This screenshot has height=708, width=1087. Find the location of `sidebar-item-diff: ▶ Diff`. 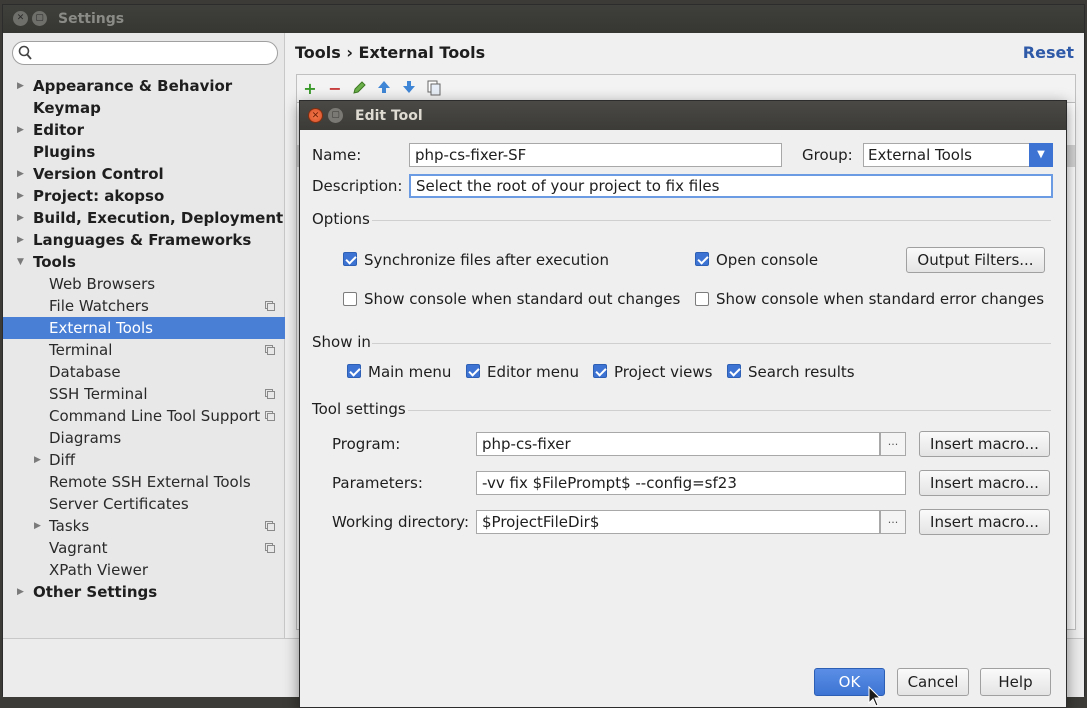

sidebar-item-diff: ▶ Diff is located at coordinates (144, 460).